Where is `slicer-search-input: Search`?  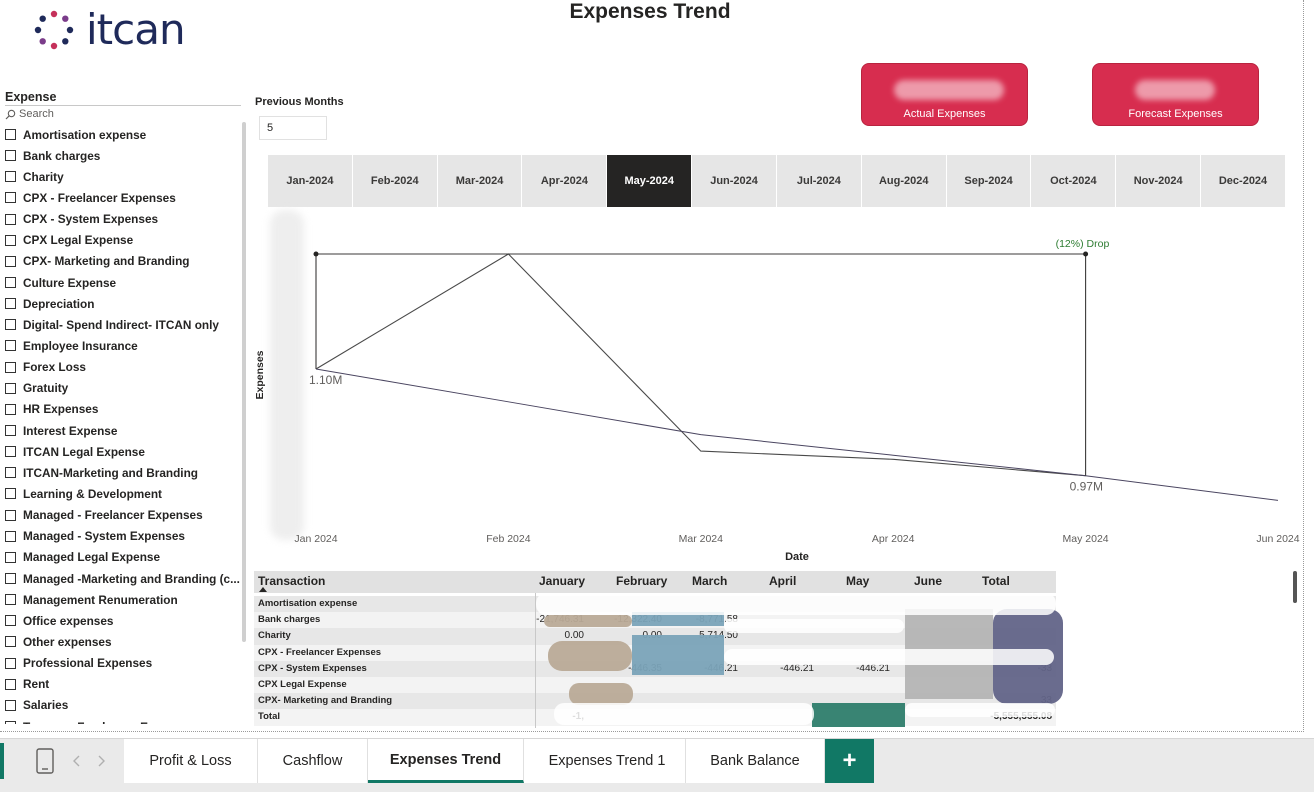 slicer-search-input: Search is located at coordinates (123, 114).